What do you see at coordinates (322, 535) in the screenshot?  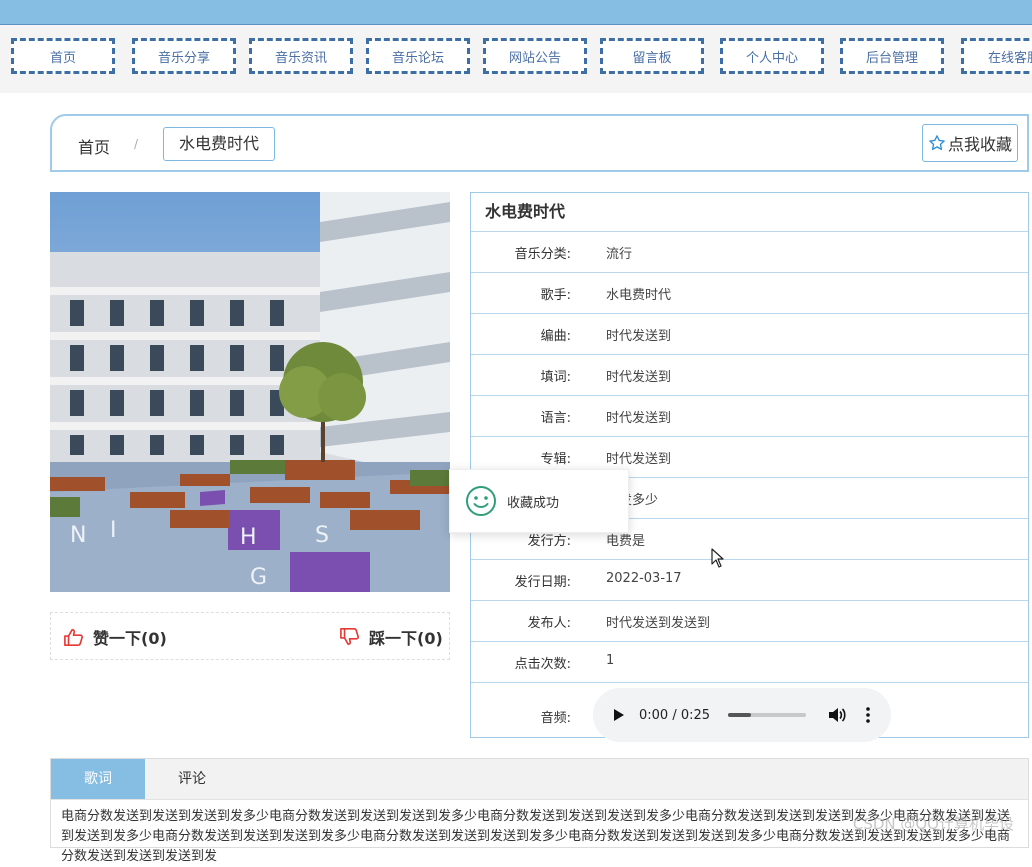 I see `svg-text: S` at bounding box center [322, 535].